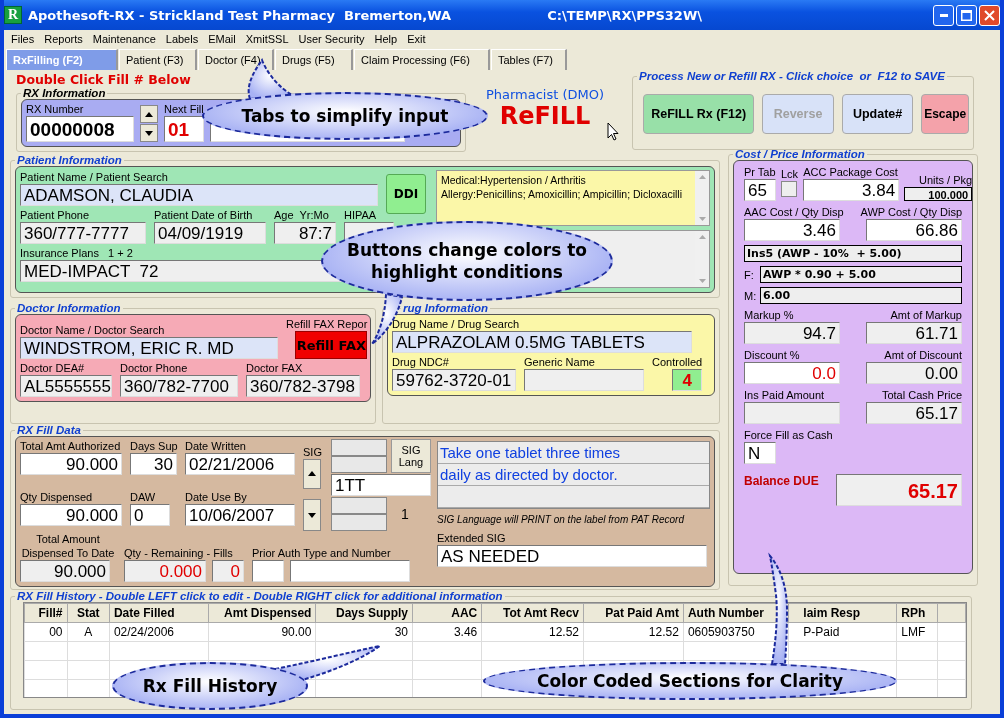  I want to click on field-label: AWP Cost / Qty Disp, so click(911, 212).